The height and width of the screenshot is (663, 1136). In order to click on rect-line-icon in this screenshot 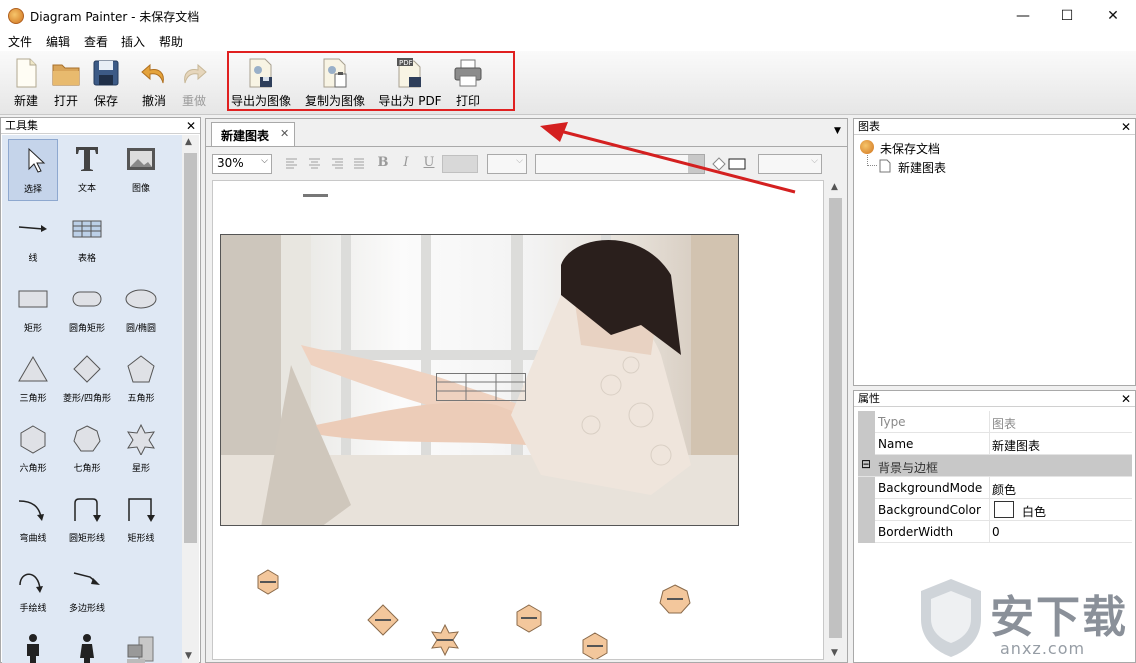, I will do `click(141, 510)`.